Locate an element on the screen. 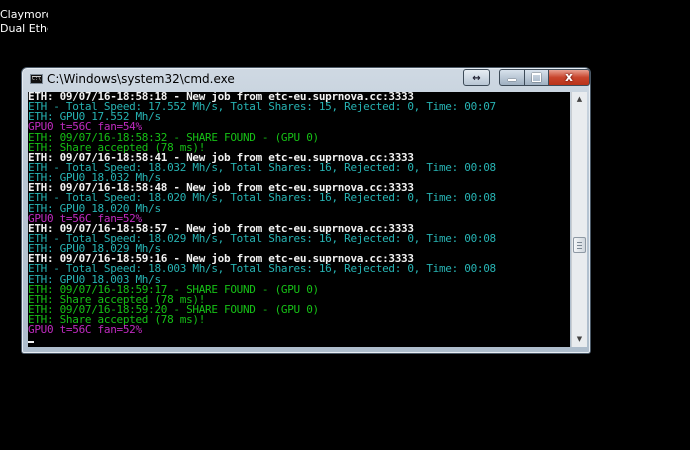 The height and width of the screenshot is (450, 690). minimize-button is located at coordinates (512, 77).